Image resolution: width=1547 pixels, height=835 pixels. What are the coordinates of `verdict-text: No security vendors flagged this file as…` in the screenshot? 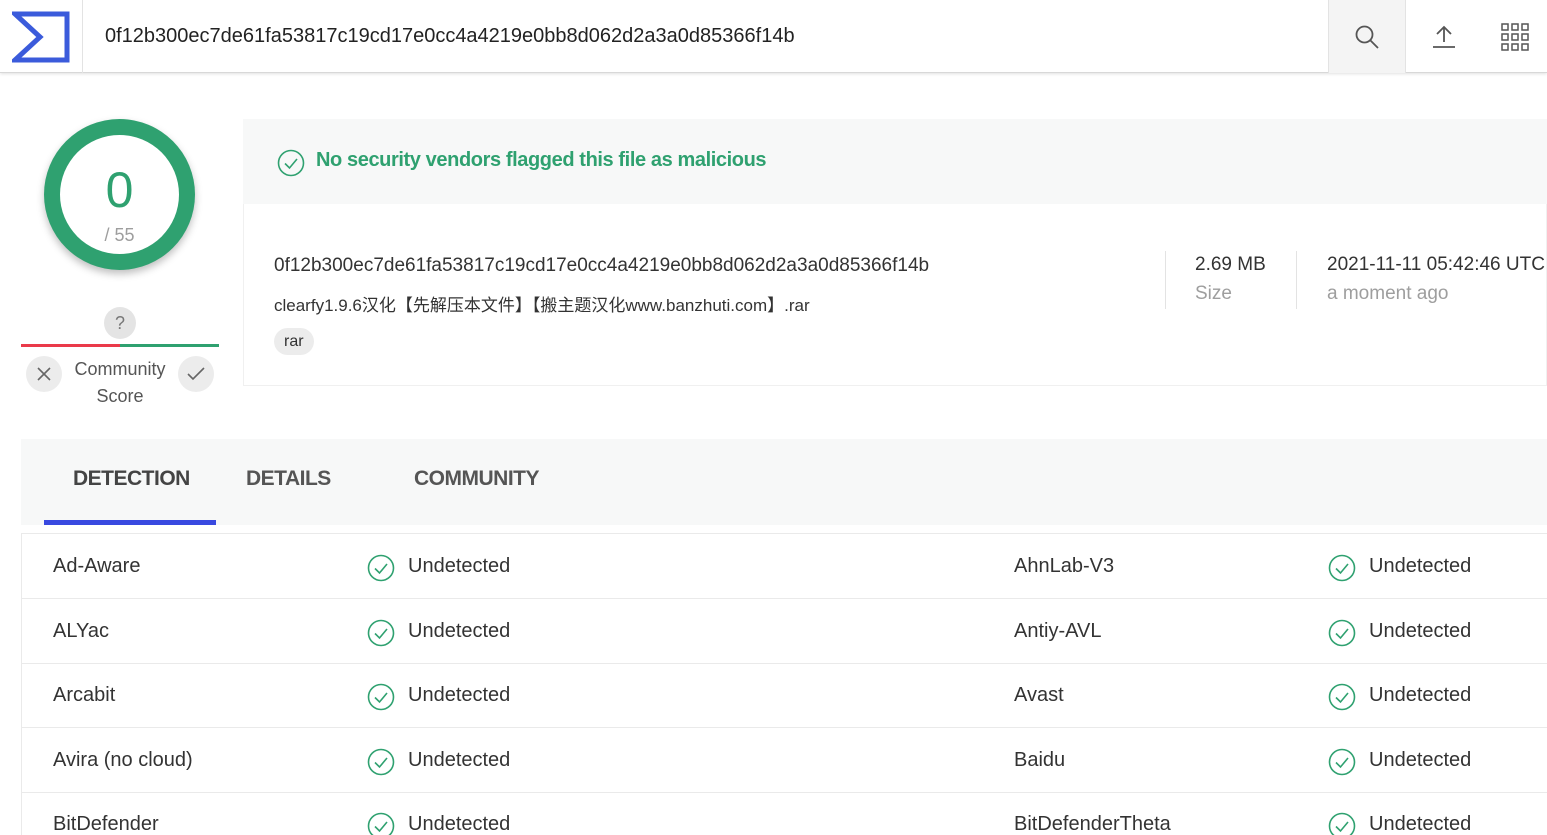 It's located at (541, 160).